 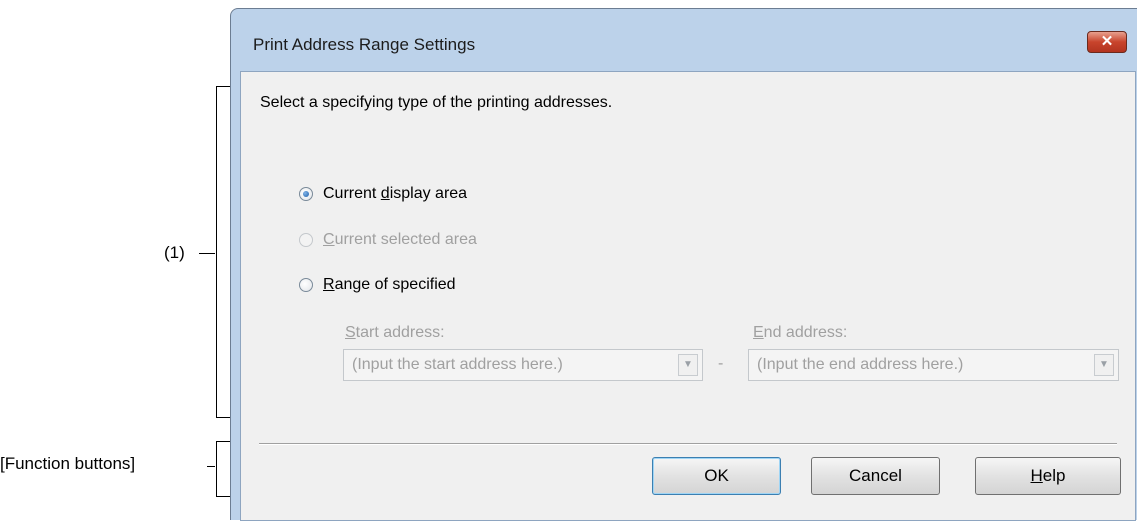 What do you see at coordinates (860, 364) in the screenshot?
I see `end-address-placeholder: (Input the end address here.)` at bounding box center [860, 364].